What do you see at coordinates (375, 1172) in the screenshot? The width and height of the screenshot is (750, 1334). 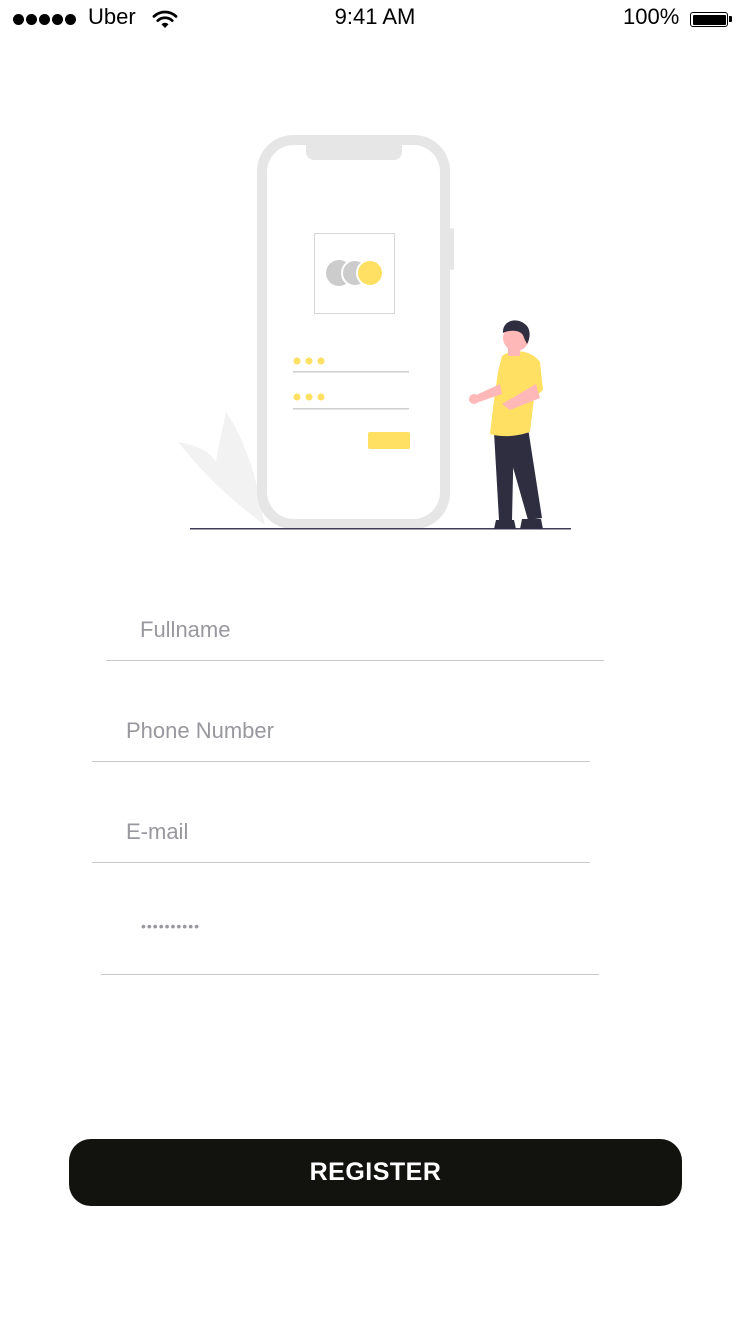 I see `register-button: REGISTER` at bounding box center [375, 1172].